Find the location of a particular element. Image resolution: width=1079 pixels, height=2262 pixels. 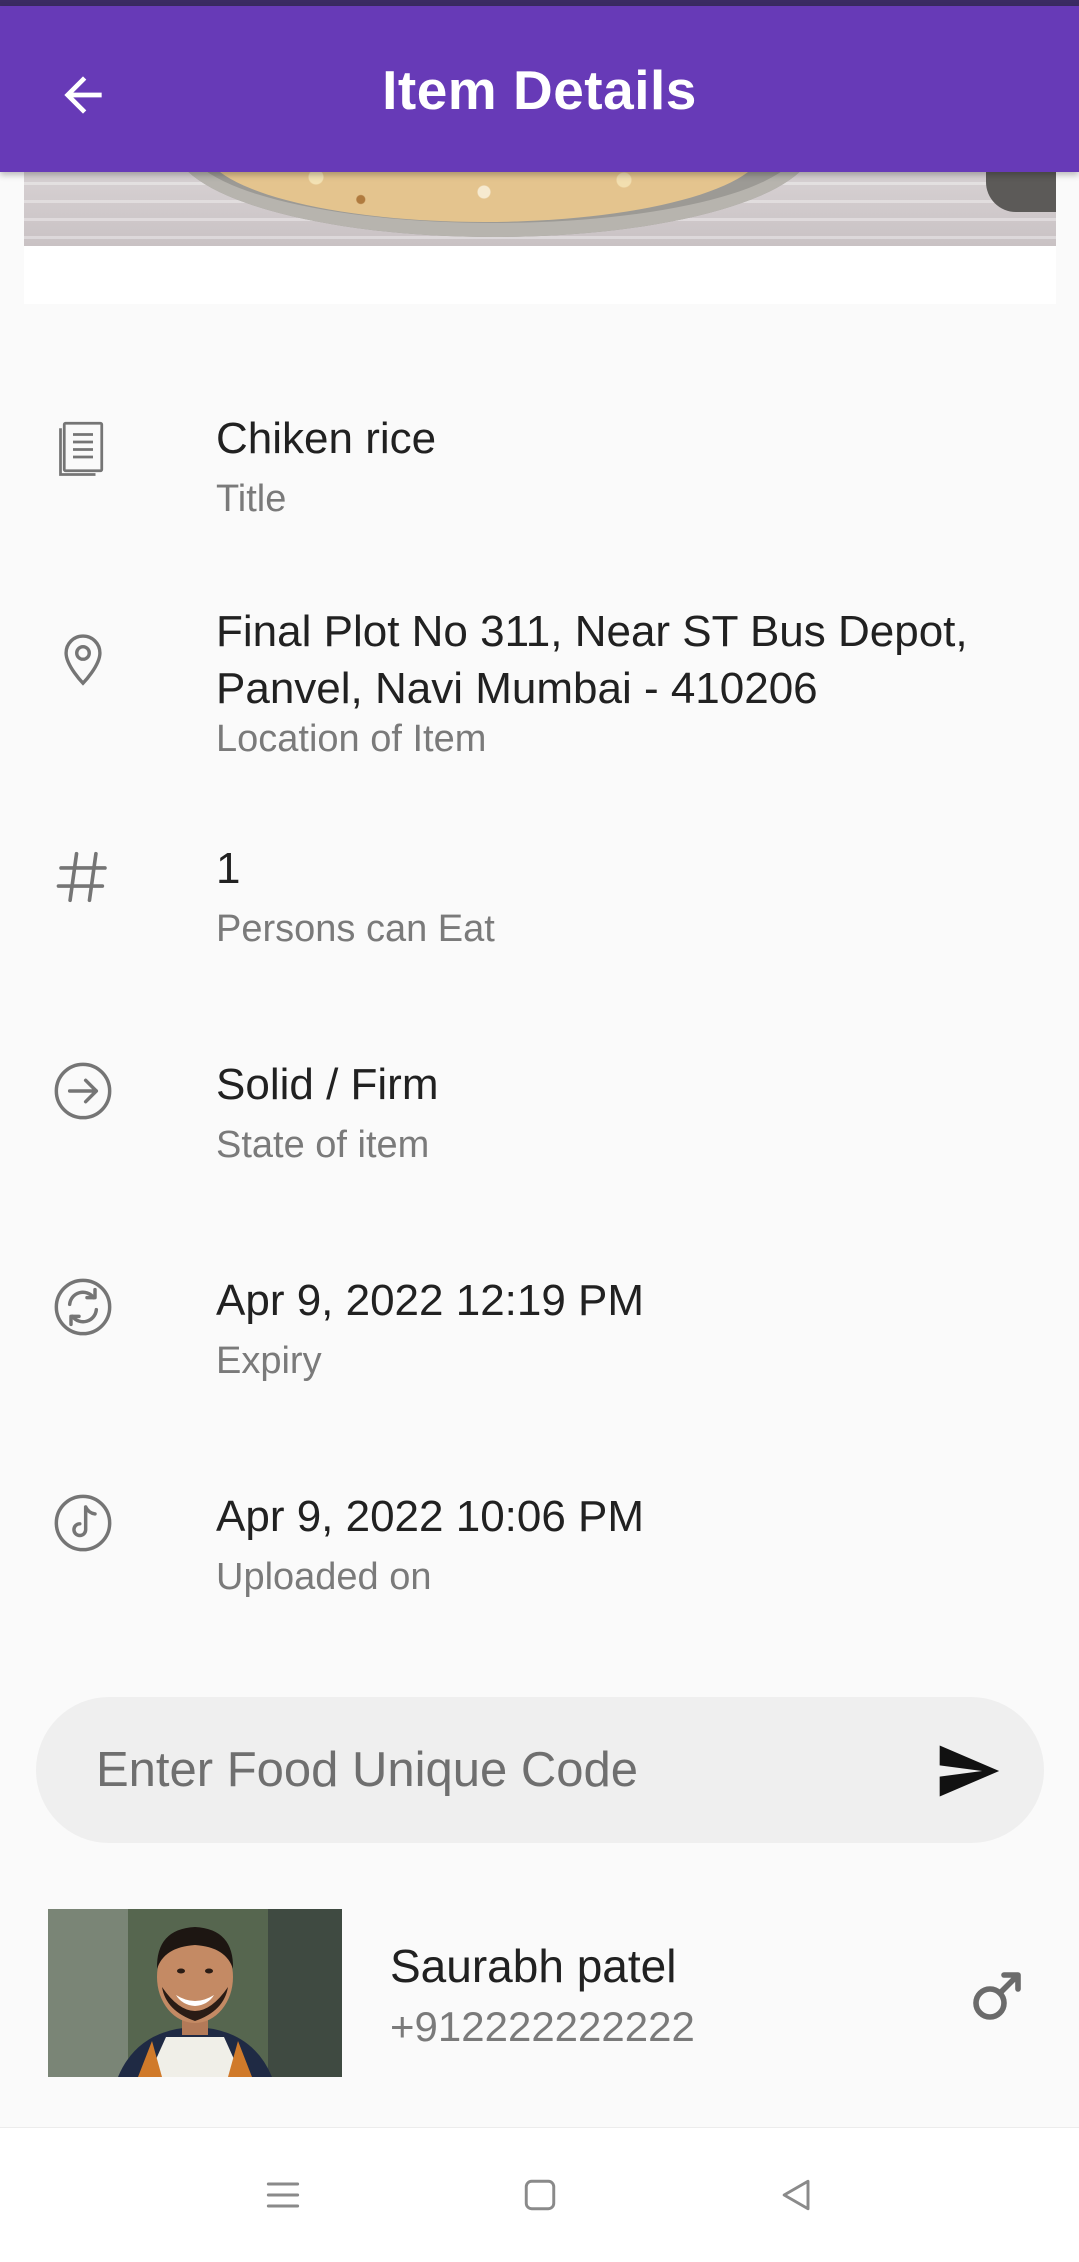

item-title-value: Chiken rice is located at coordinates (326, 438).